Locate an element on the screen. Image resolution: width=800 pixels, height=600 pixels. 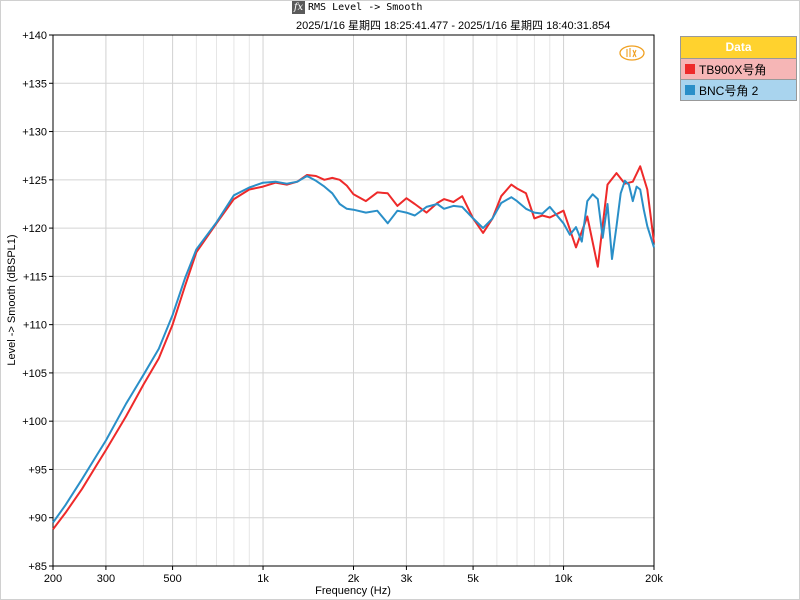
legend: Data TB900X号角 BNC号角 2 is located at coordinates (738, 68).